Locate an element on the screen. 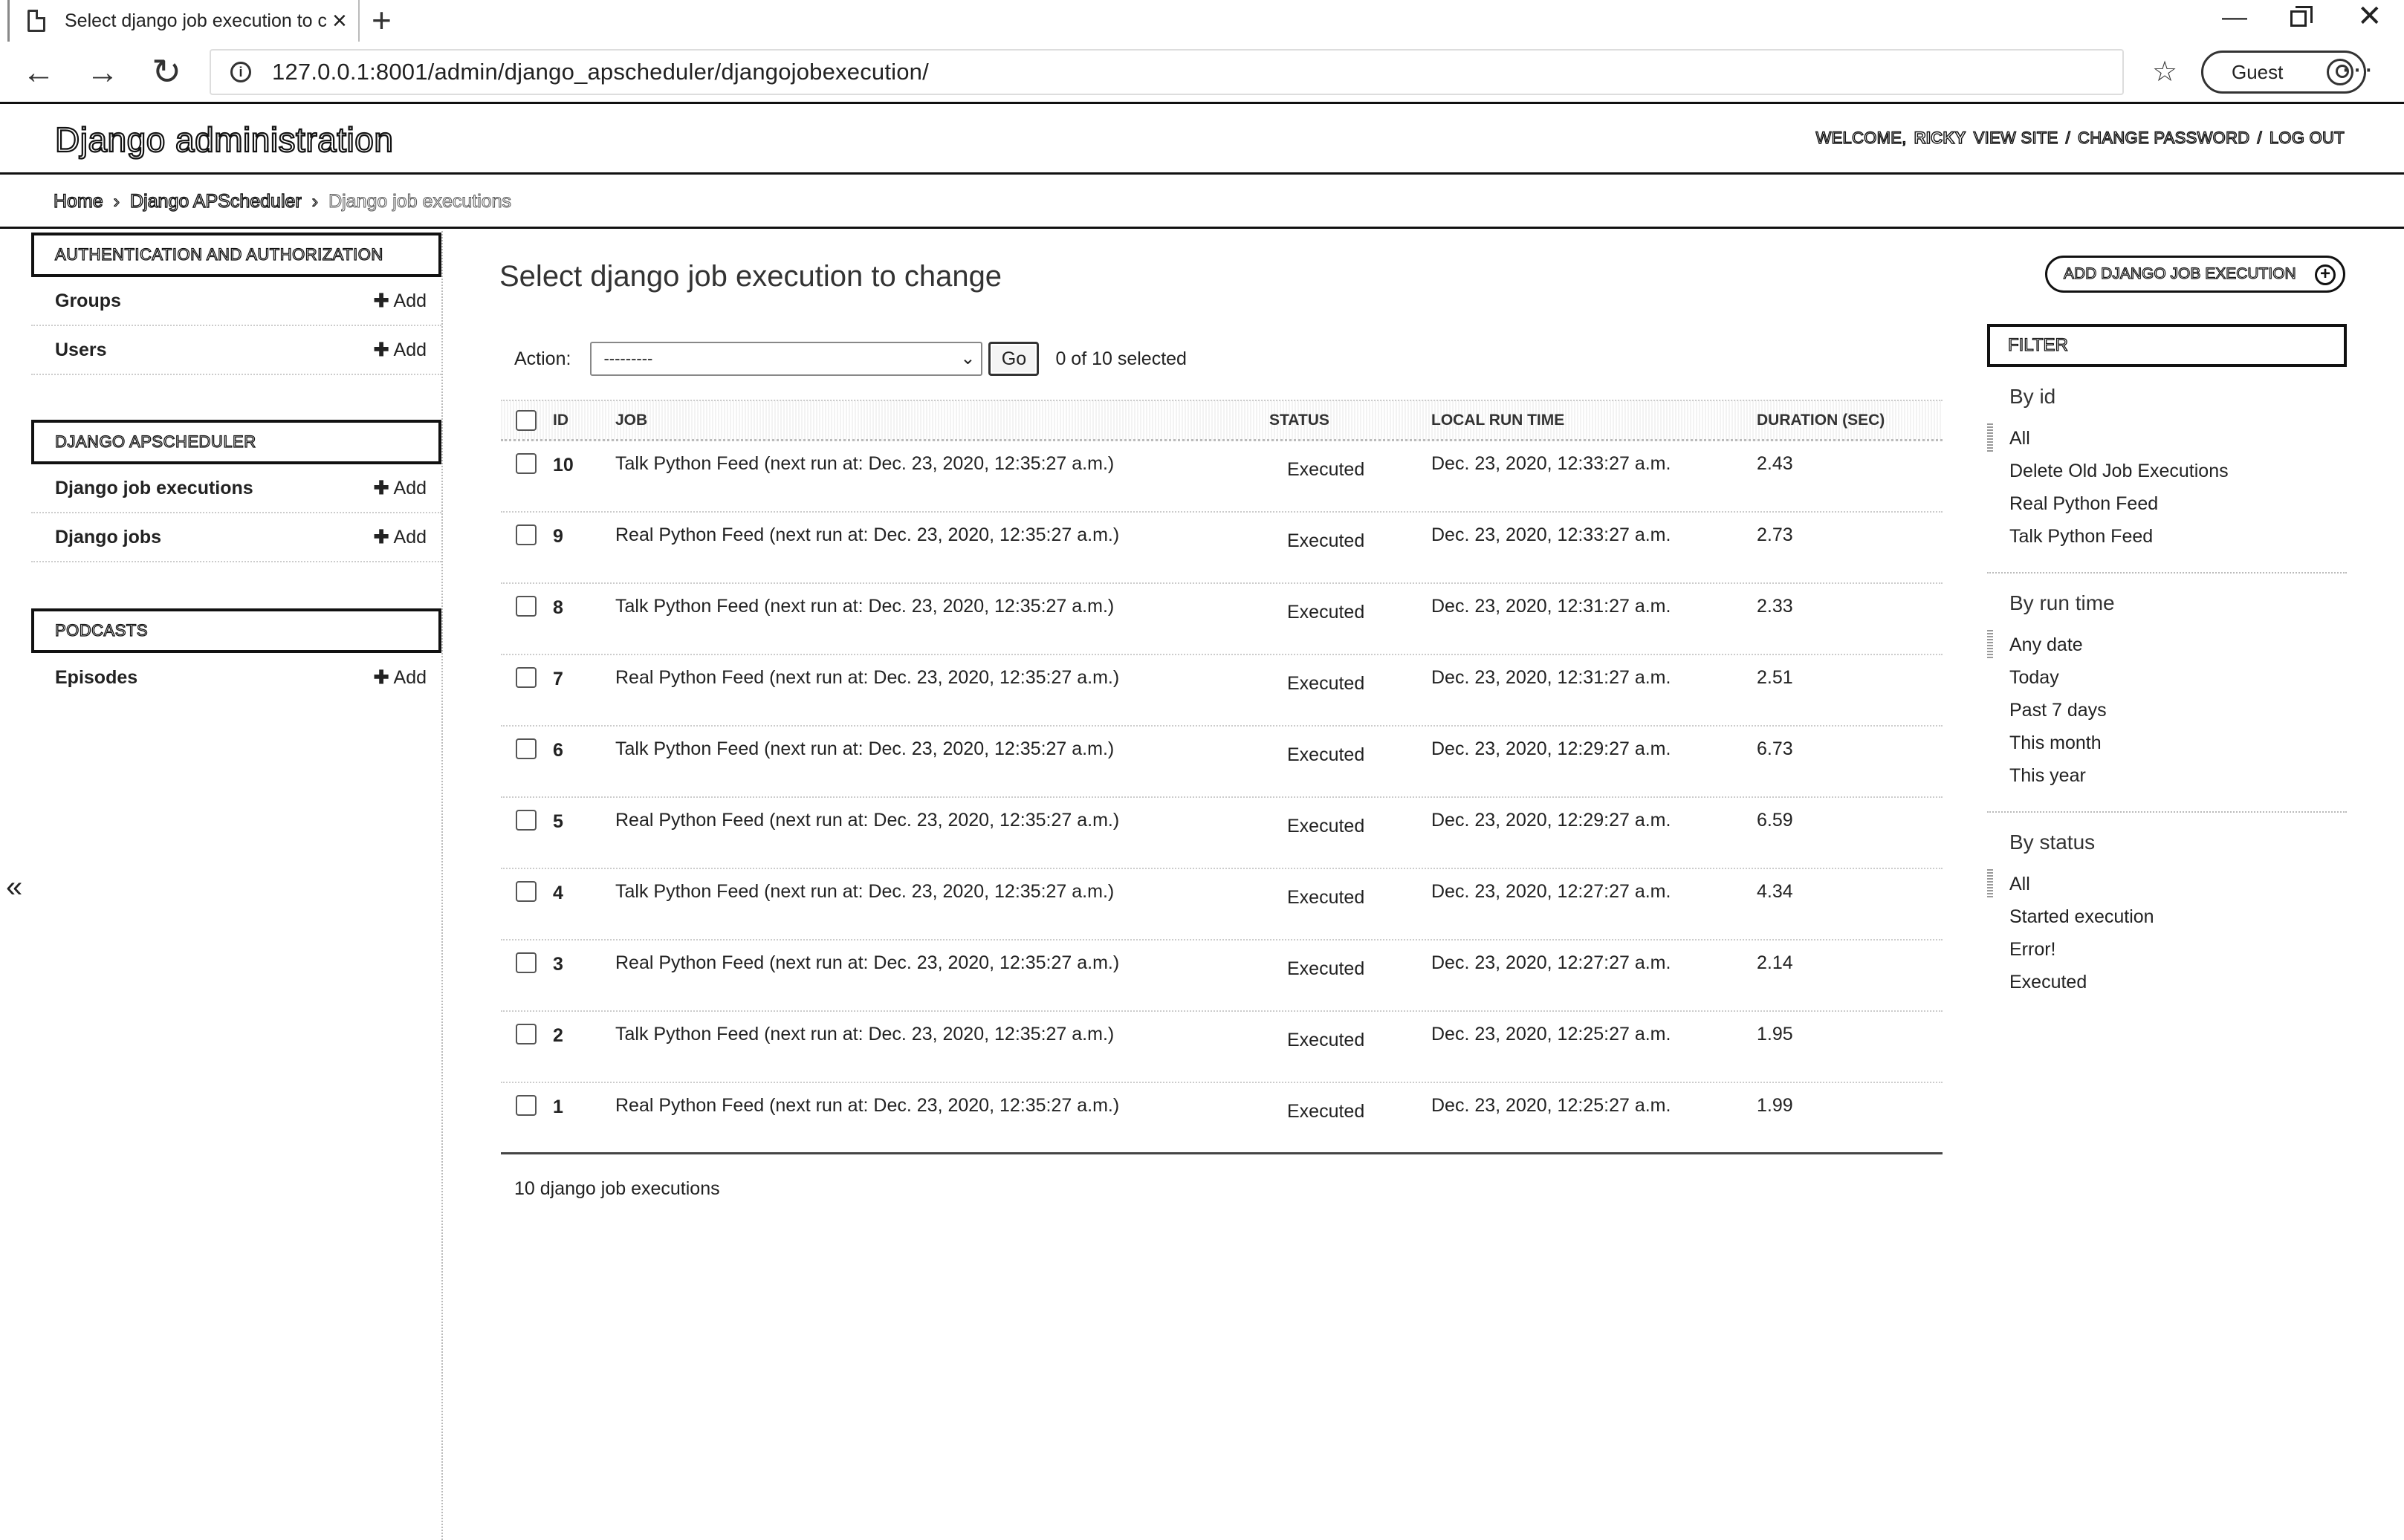 The width and height of the screenshot is (2404, 1540). filter-option: Real Python Feed is located at coordinates (2178, 503).